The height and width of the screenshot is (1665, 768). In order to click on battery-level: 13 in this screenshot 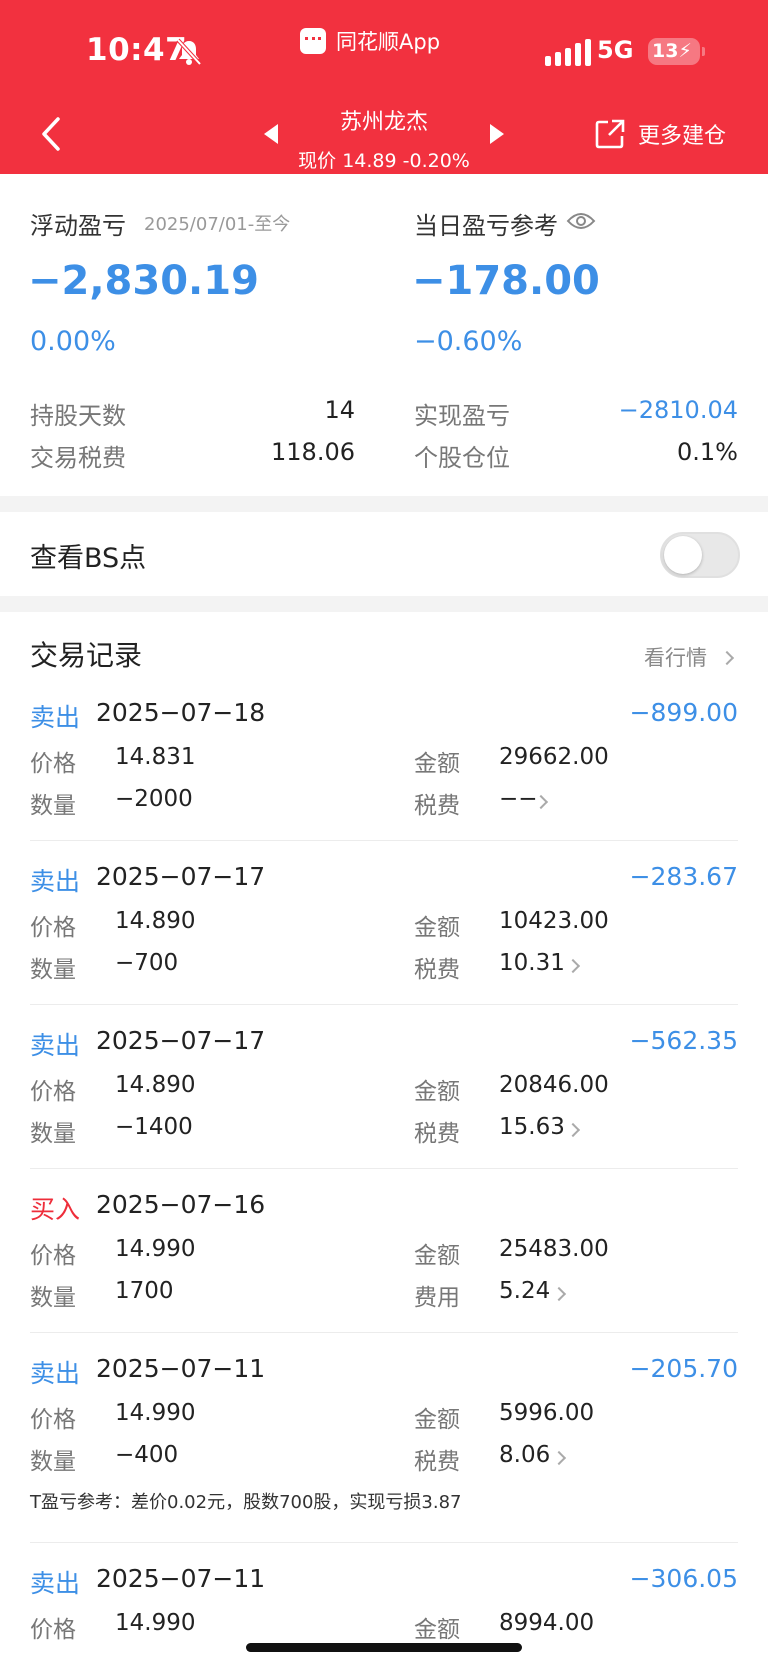, I will do `click(665, 51)`.